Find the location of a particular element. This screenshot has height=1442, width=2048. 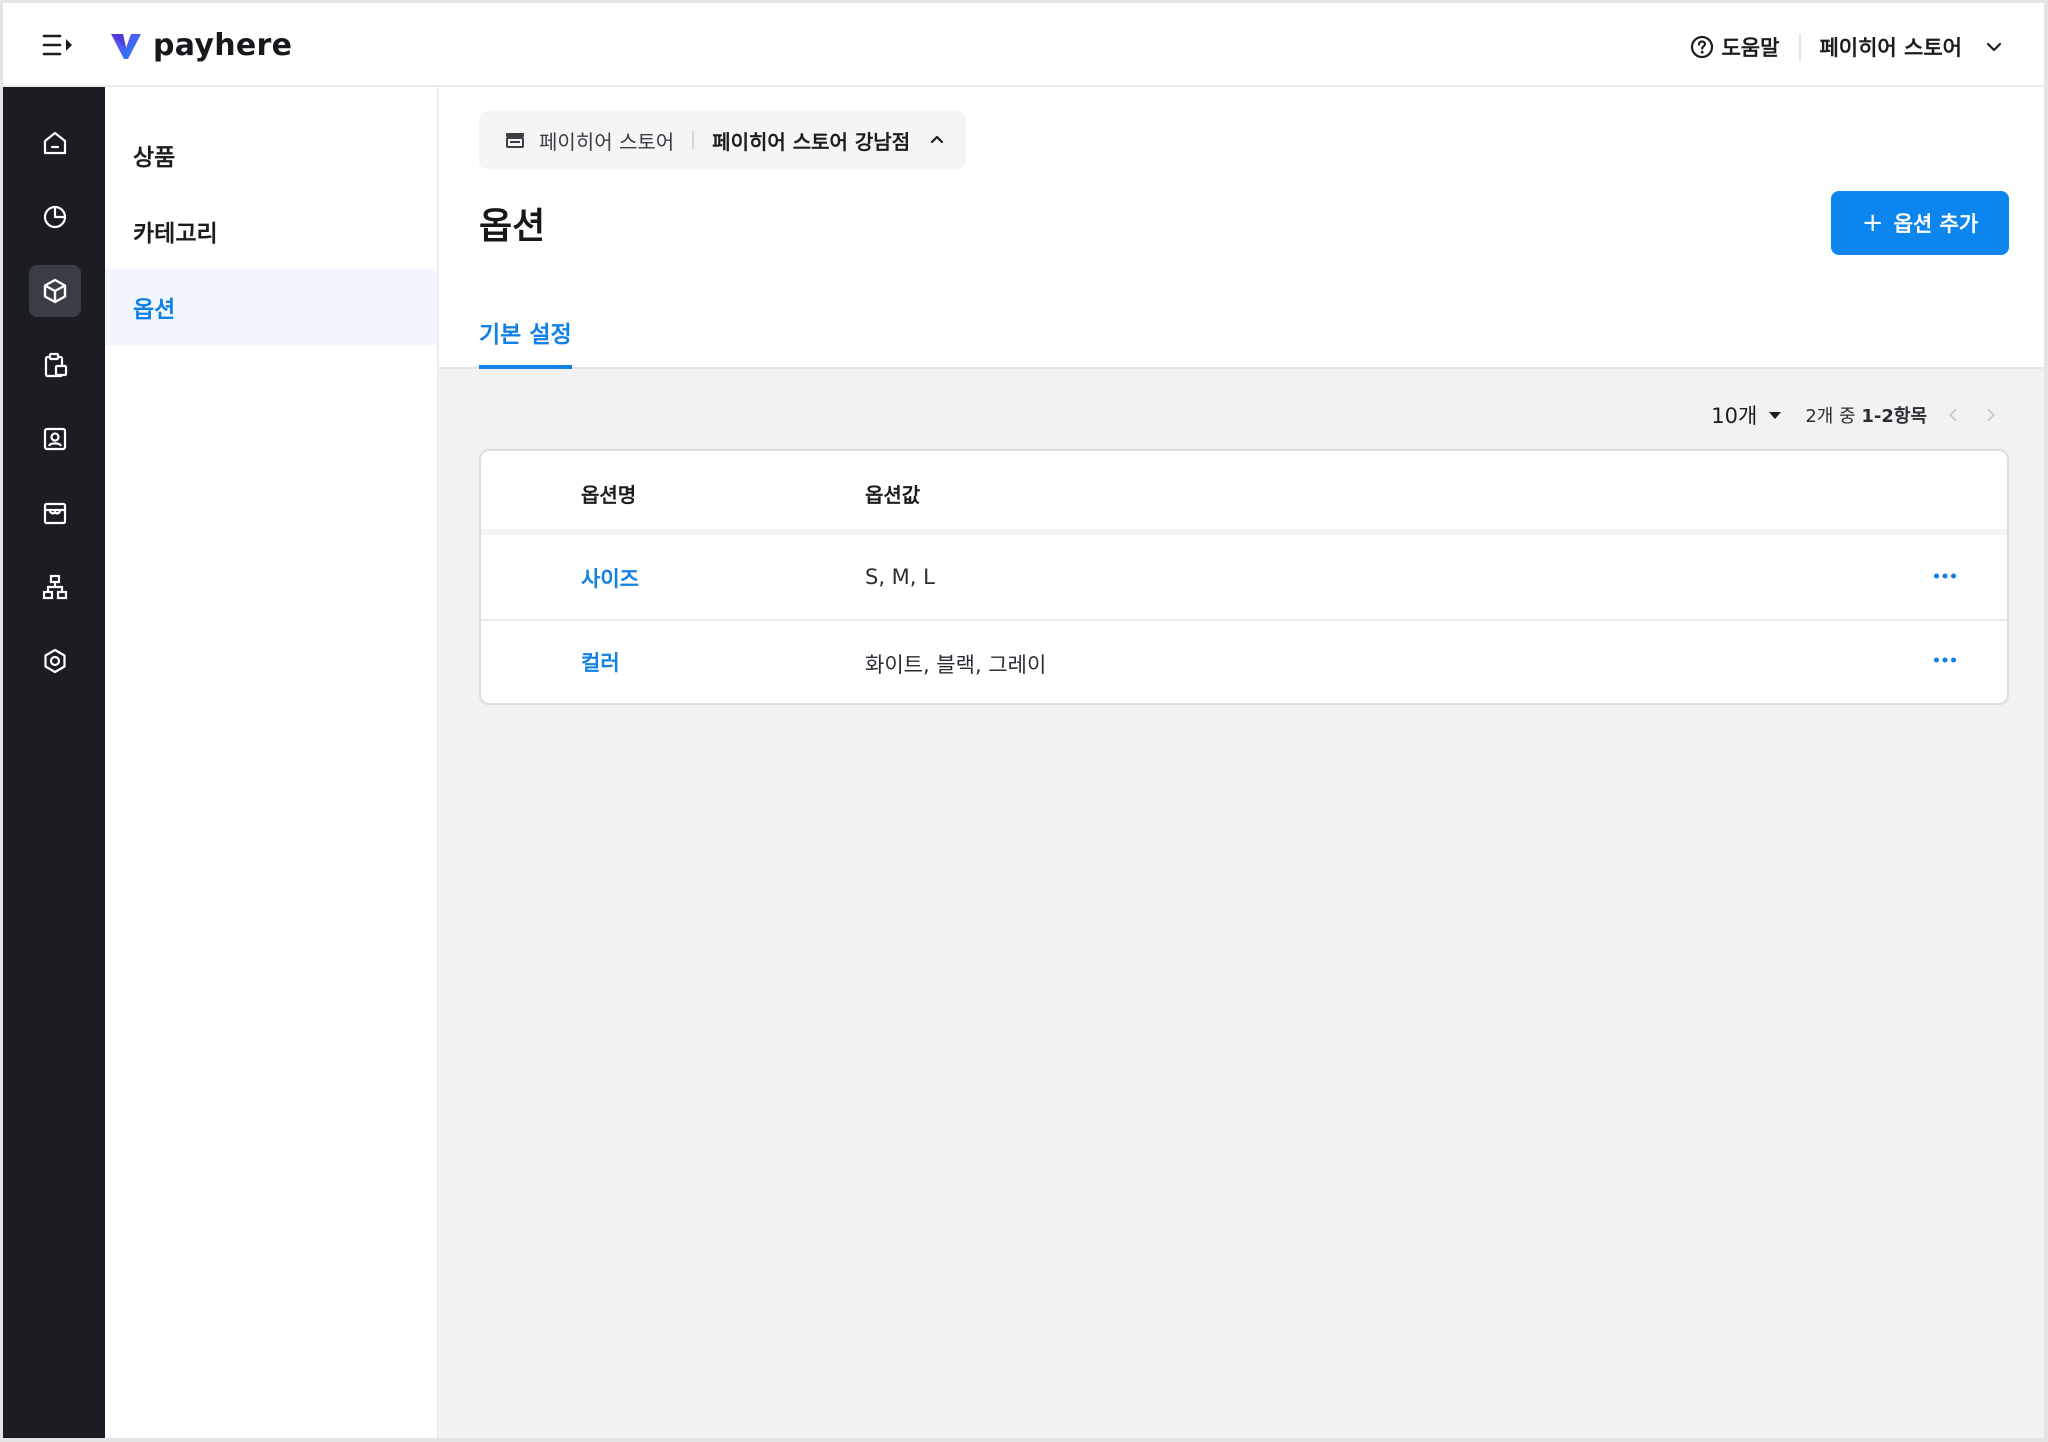

chevron-left-icon is located at coordinates (1953, 415).